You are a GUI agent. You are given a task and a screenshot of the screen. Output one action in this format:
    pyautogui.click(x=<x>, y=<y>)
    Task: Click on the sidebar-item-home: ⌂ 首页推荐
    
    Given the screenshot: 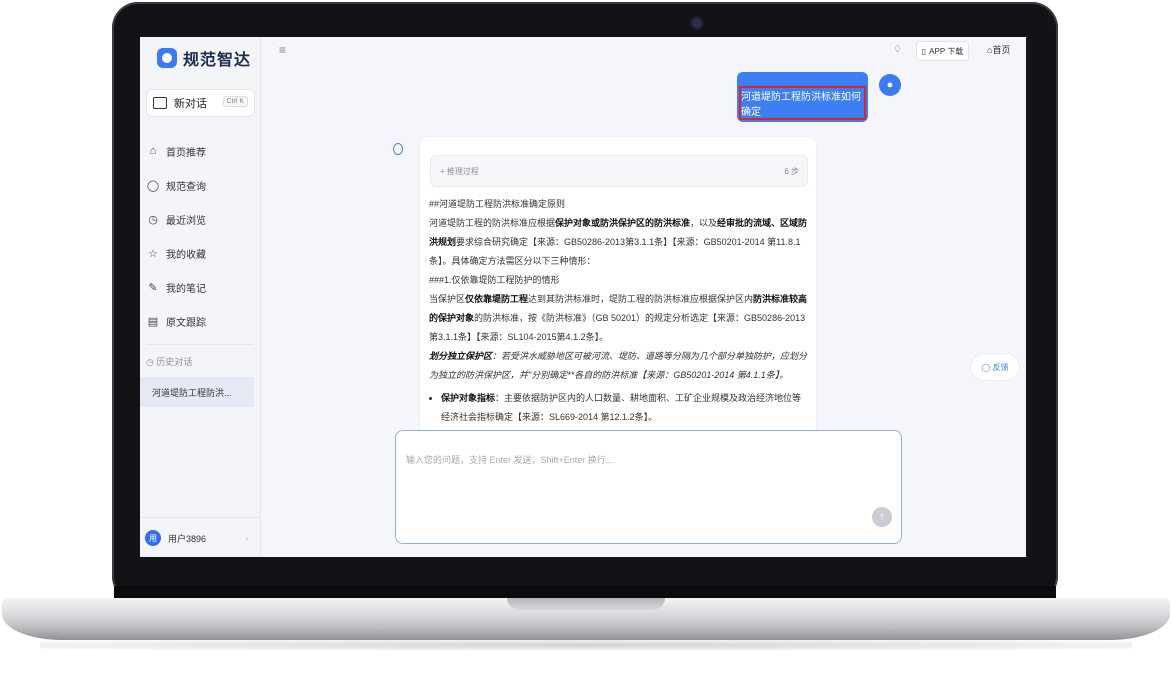 What is the action you would take?
    pyautogui.click(x=200, y=151)
    